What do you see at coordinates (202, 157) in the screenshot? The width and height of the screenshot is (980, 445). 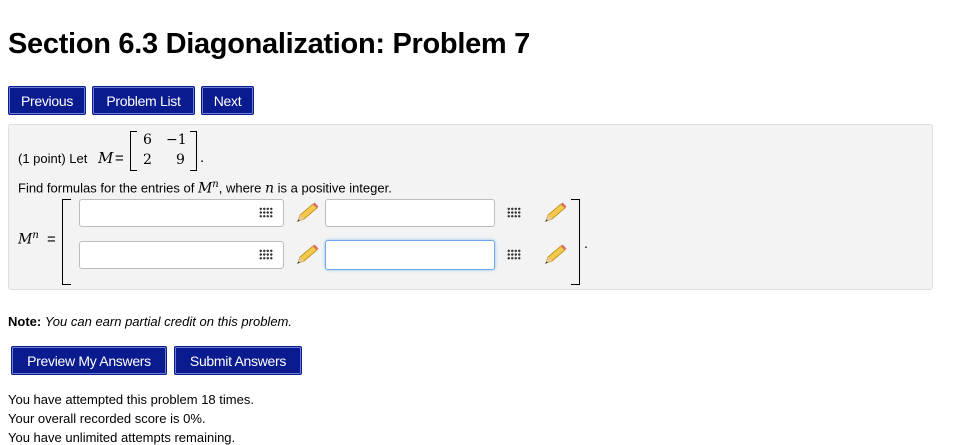 I see `matrix-period: .` at bounding box center [202, 157].